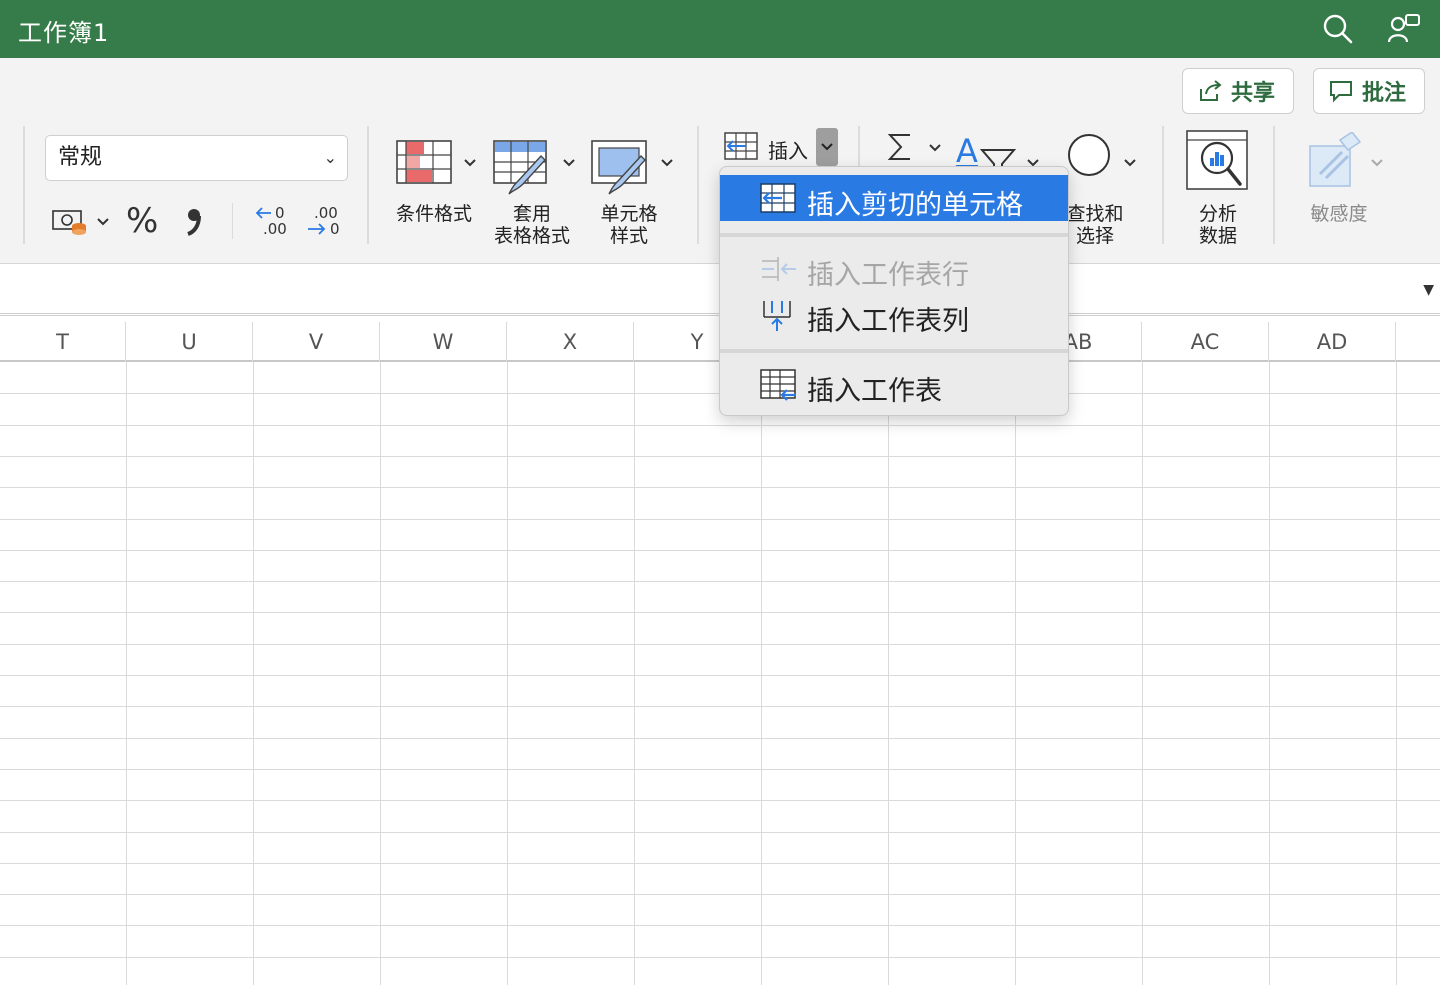 The height and width of the screenshot is (985, 1440). Describe the element at coordinates (1205, 342) in the screenshot. I see `column-header: AC` at that location.